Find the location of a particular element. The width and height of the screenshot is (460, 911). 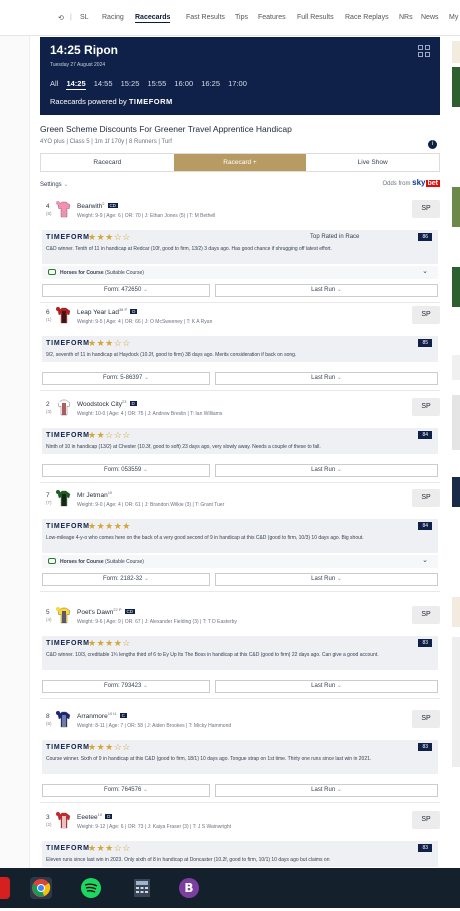

star-rating: ★★★★☆ is located at coordinates (109, 643).